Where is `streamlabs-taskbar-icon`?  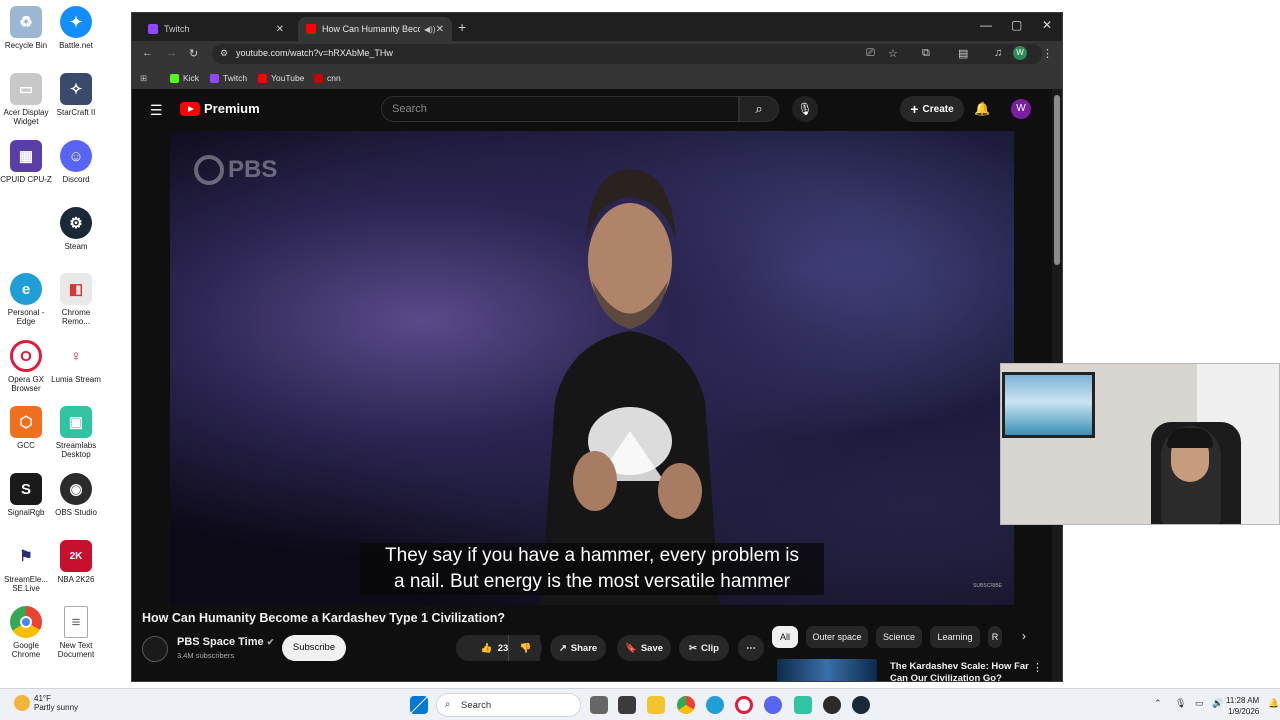 streamlabs-taskbar-icon is located at coordinates (803, 705).